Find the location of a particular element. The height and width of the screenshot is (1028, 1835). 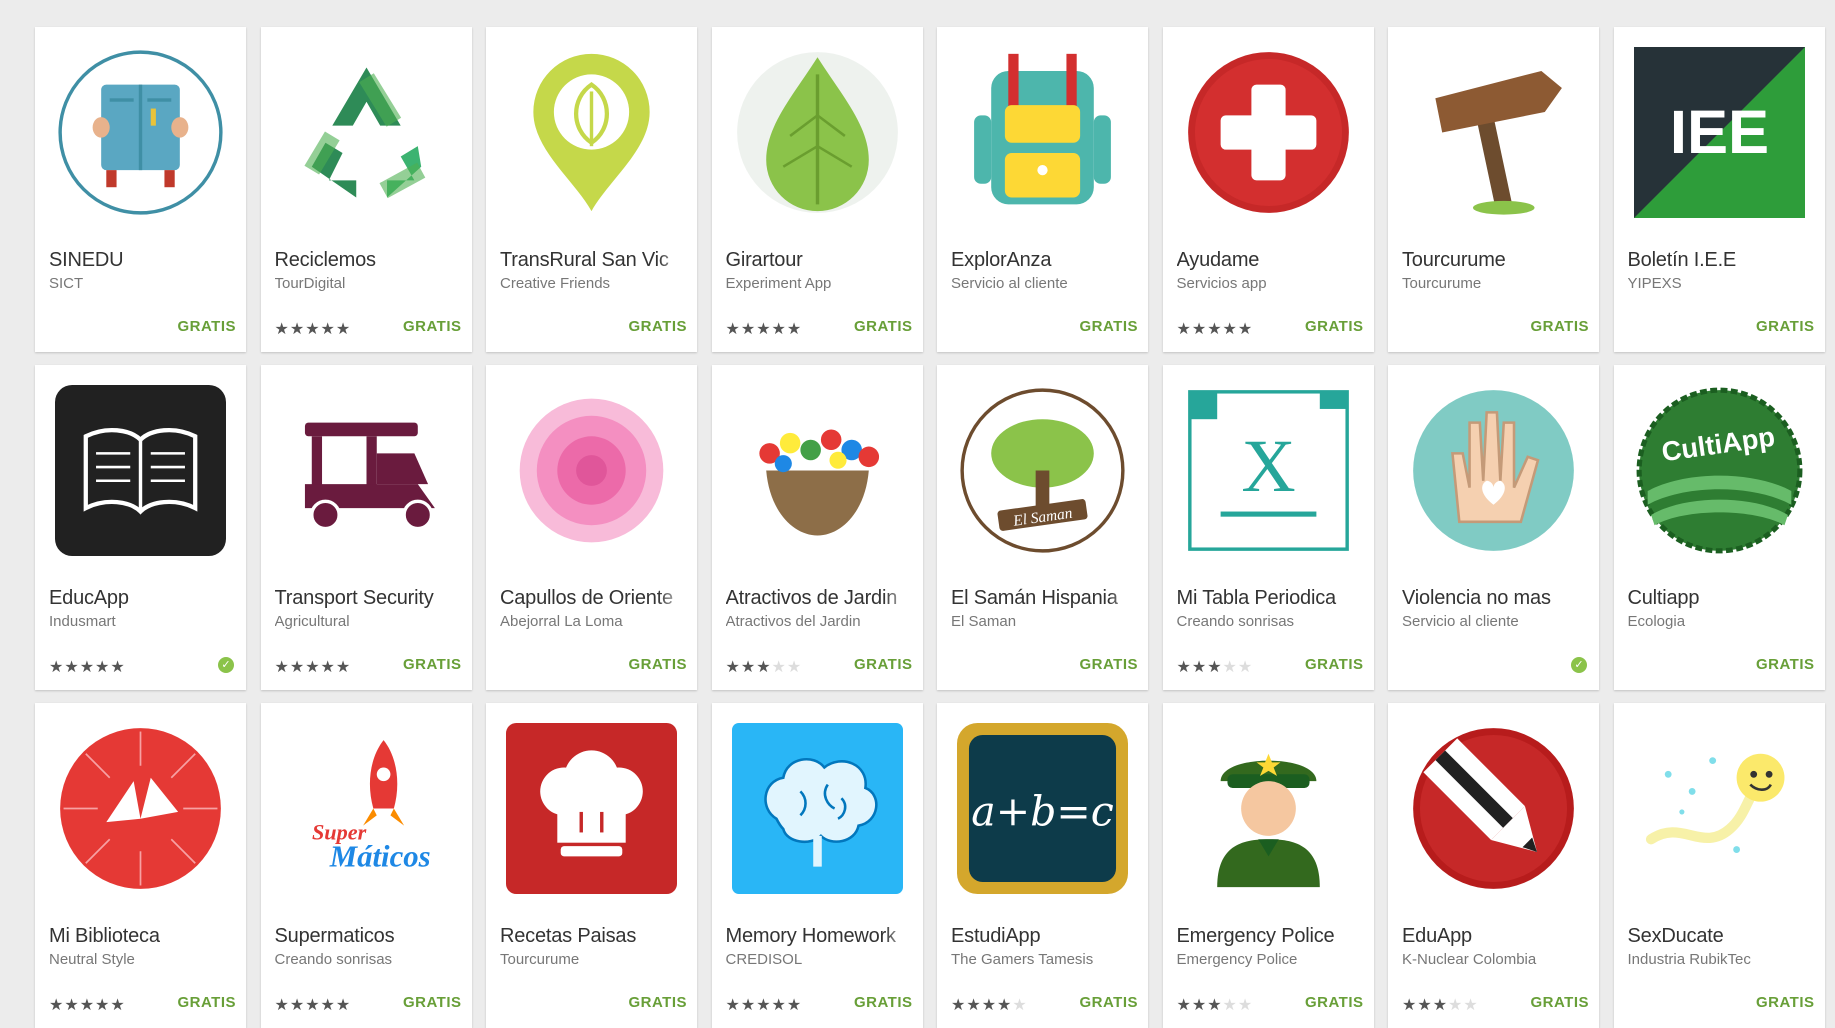

app-developer: The Gamers Tamesis is located at coordinates (1045, 959).